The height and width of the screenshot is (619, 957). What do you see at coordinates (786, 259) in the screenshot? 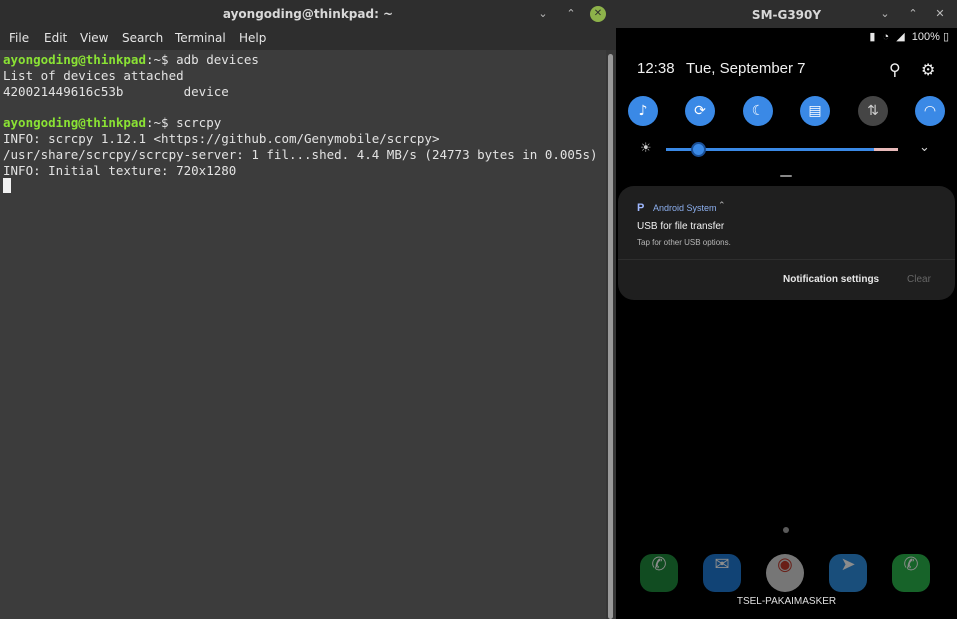
I see `divider` at bounding box center [786, 259].